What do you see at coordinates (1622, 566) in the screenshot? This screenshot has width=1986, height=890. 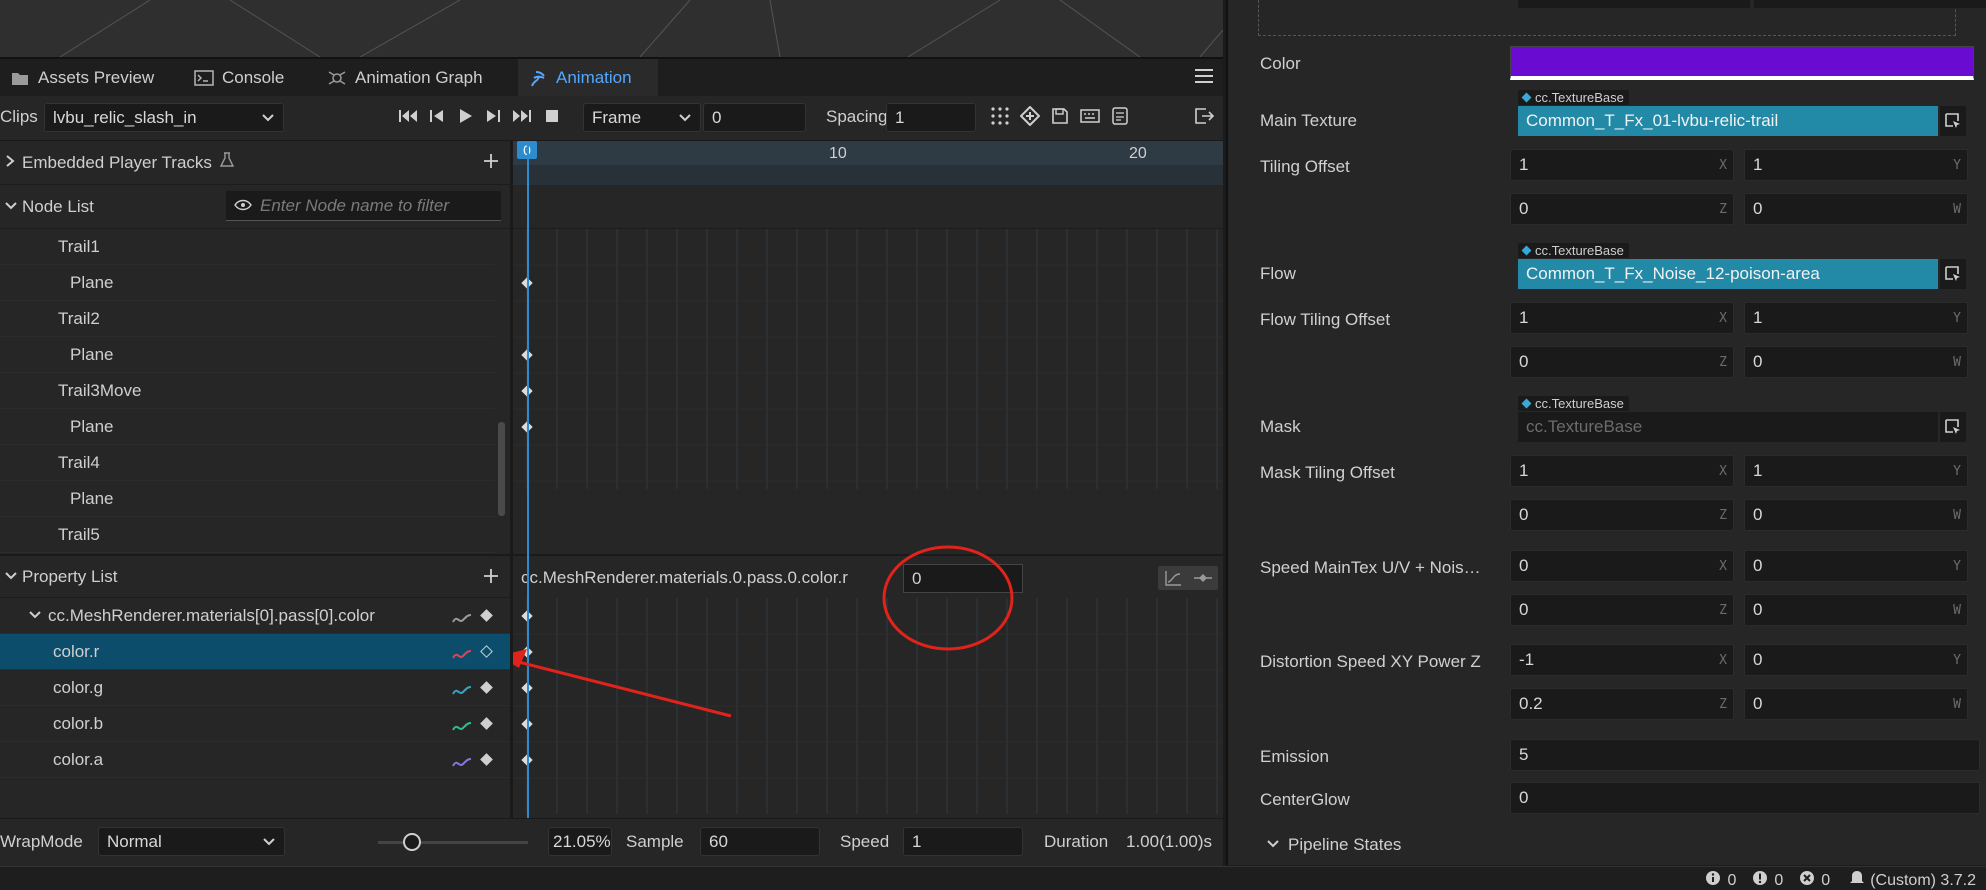 I see `speed-maintex-x: 0X` at bounding box center [1622, 566].